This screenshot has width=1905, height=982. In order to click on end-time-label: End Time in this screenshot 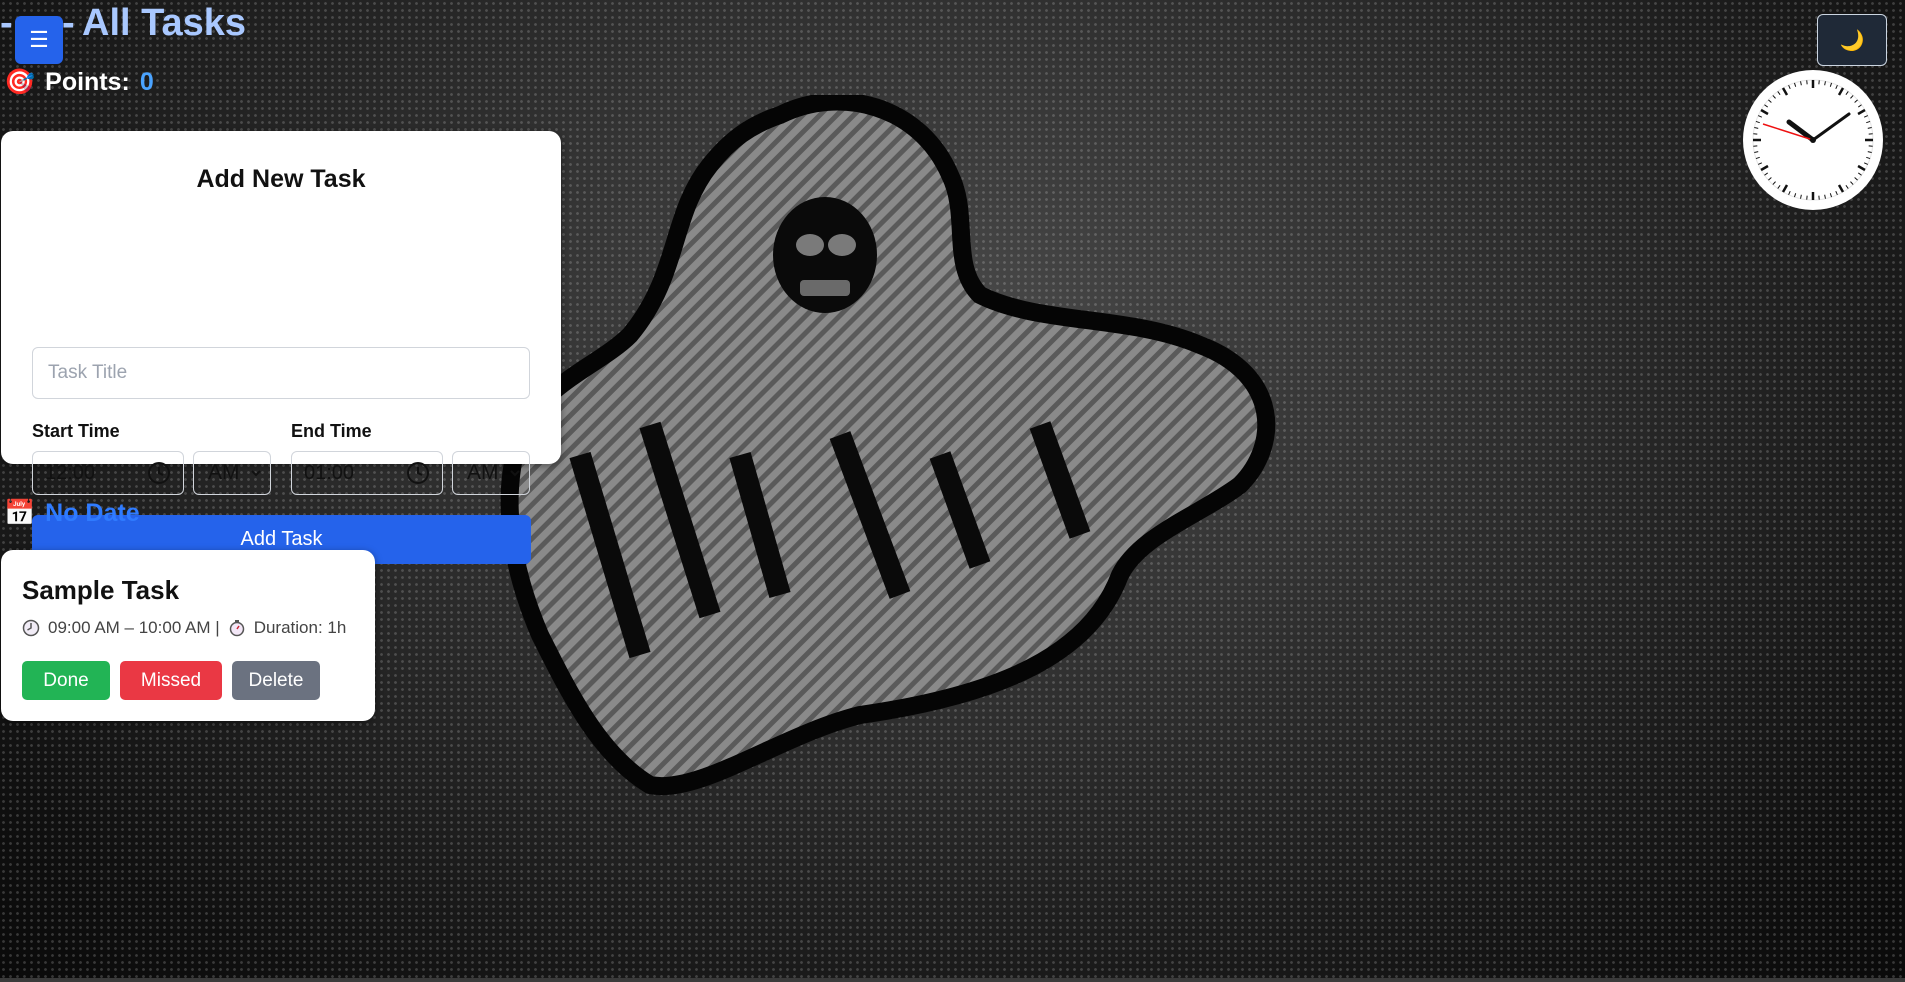, I will do `click(331, 431)`.